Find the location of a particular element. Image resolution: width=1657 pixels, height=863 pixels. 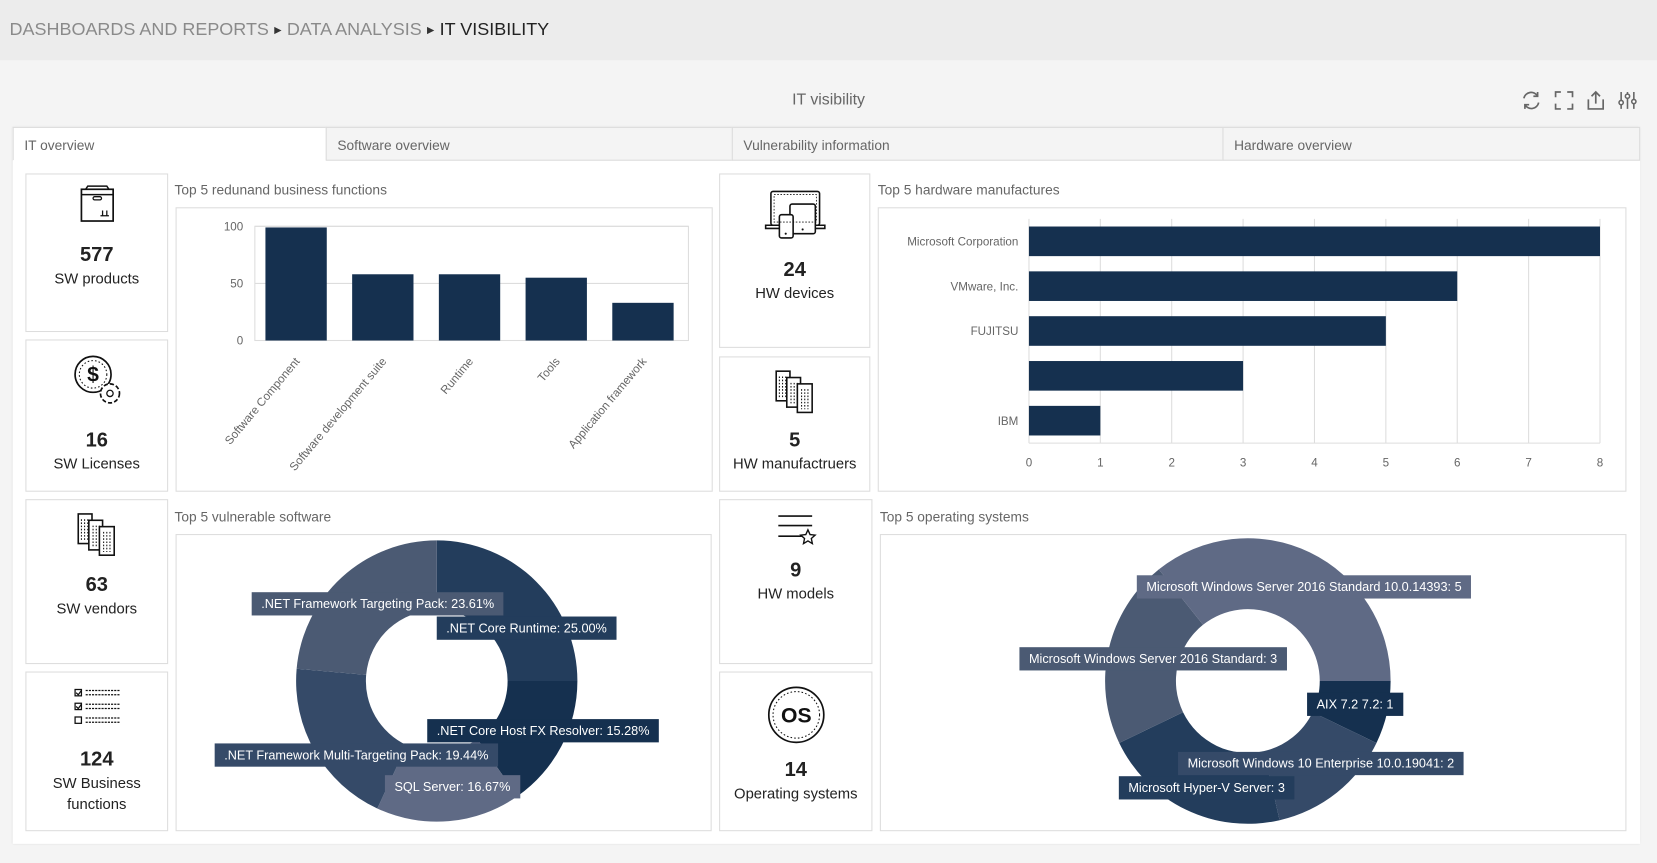

y-tick-label: VMware, Inc. is located at coordinates (985, 286).